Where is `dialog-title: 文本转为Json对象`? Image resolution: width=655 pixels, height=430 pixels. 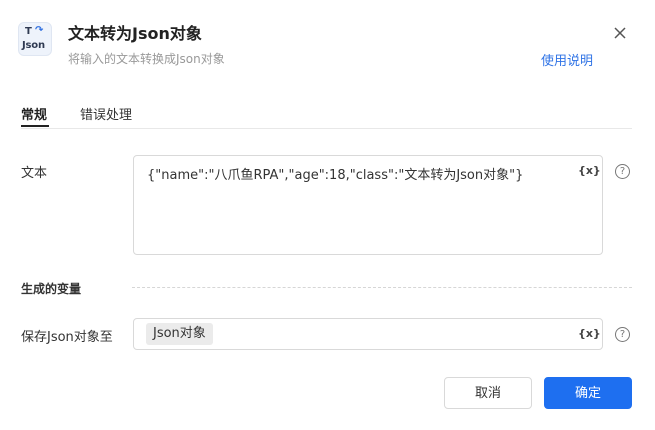
dialog-title: 文本转为Json对象 is located at coordinates (135, 33).